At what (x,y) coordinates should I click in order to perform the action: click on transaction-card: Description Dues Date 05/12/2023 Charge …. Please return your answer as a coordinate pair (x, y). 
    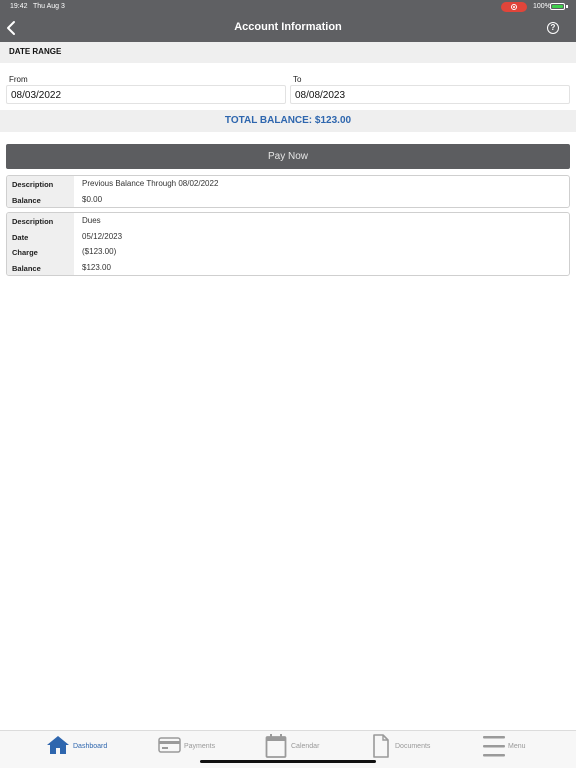
    Looking at the image, I should click on (288, 244).